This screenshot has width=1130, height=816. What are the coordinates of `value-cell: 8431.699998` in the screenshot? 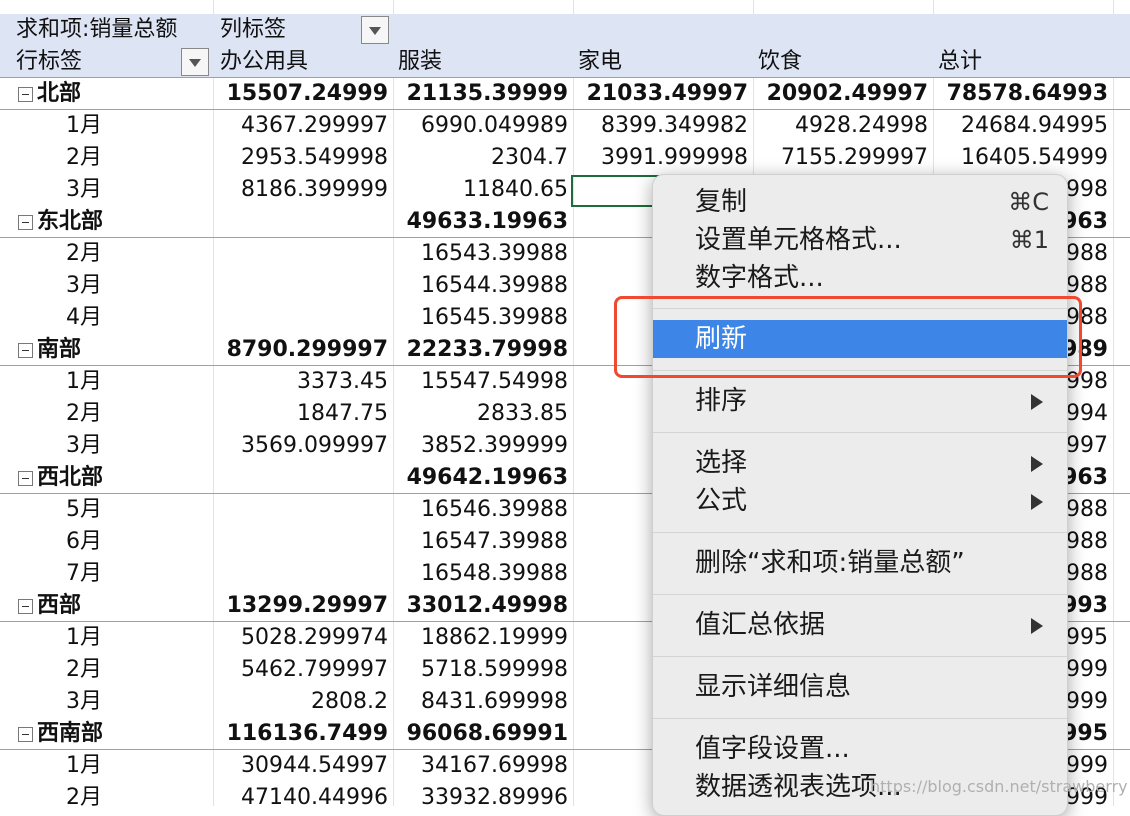 It's located at (480, 702).